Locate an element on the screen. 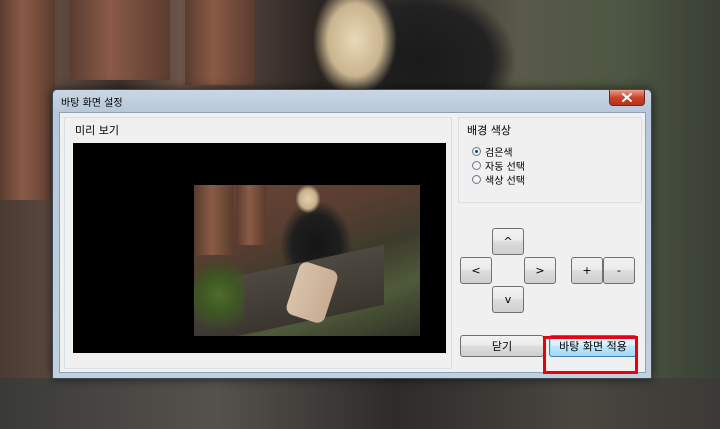 This screenshot has width=720, height=429. zoom-out-button: - is located at coordinates (619, 270).